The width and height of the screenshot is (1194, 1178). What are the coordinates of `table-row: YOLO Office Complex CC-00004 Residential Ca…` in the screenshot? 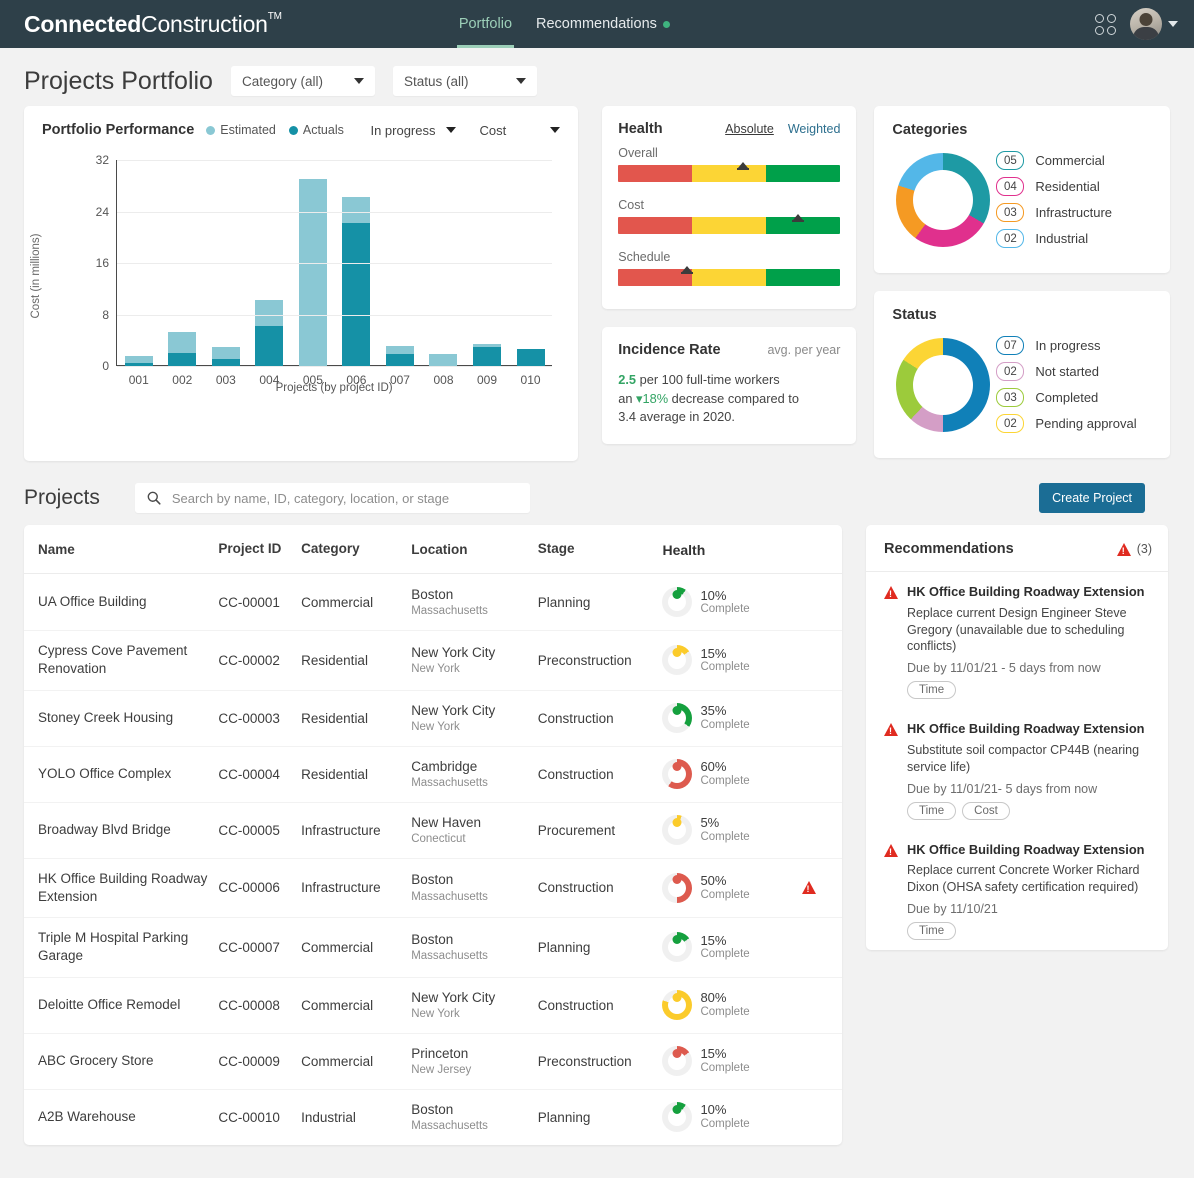 It's located at (433, 773).